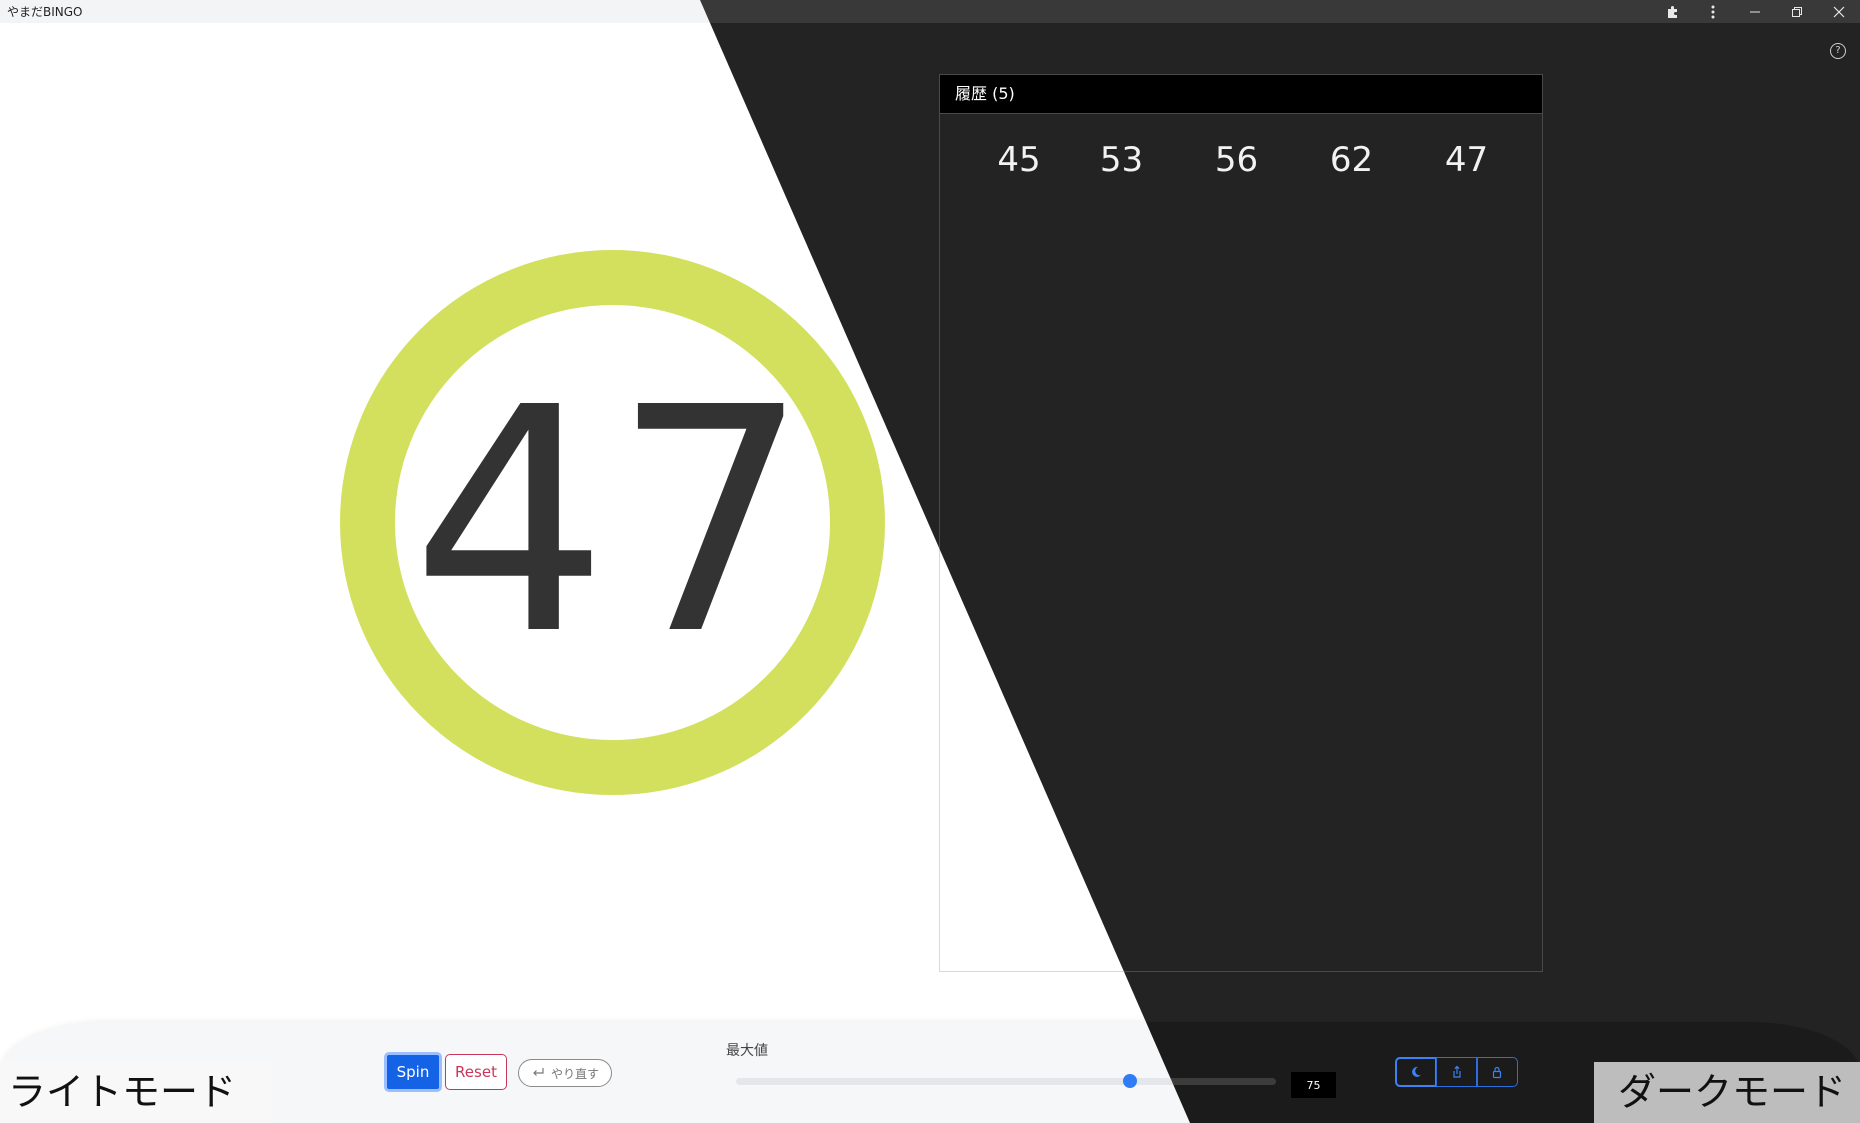  Describe the element at coordinates (538, 1072) in the screenshot. I see `return-icon` at that location.